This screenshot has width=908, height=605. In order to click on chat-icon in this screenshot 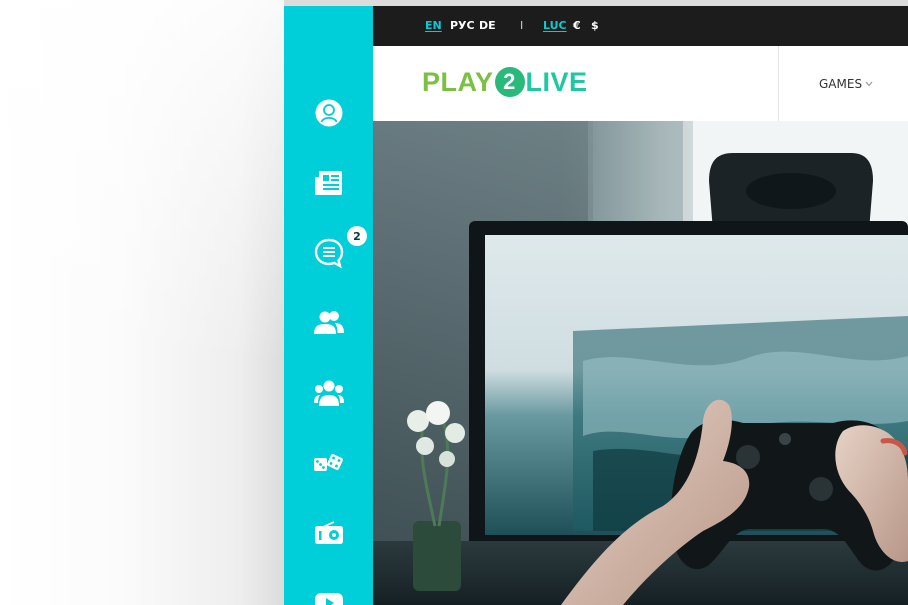, I will do `click(328, 253)`.